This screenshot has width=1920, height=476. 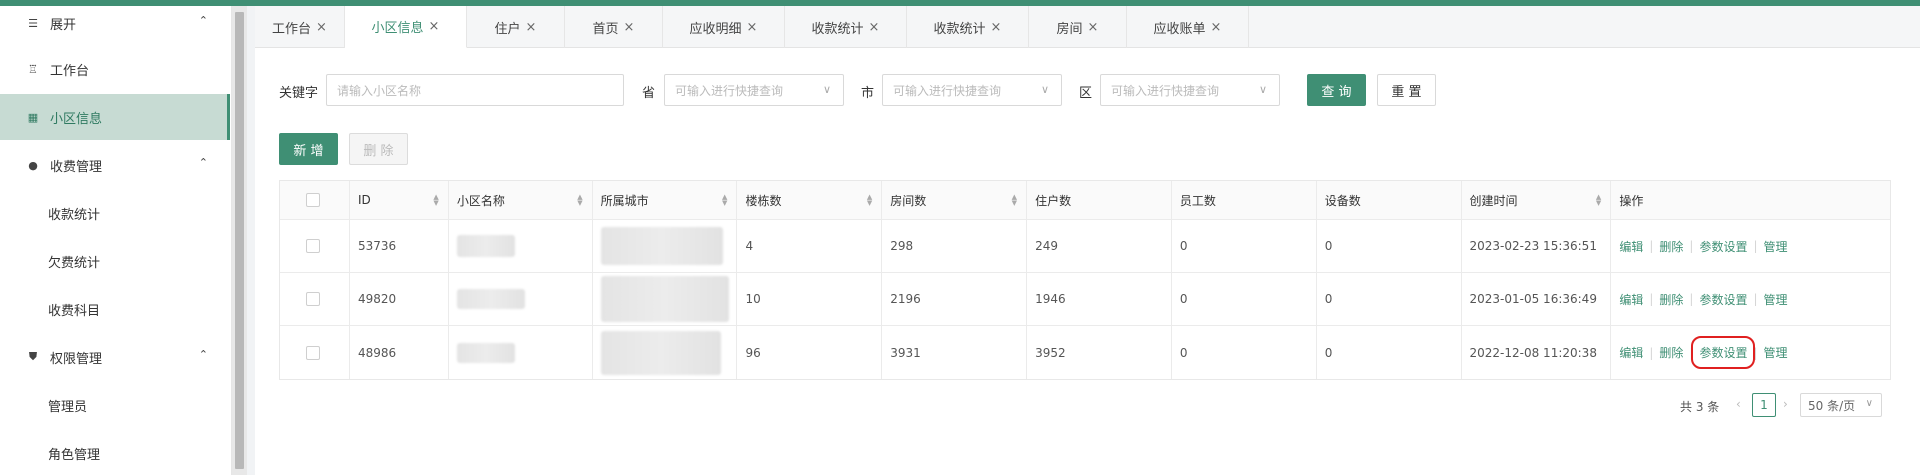 I want to click on add-button: 新 增, so click(x=308, y=149).